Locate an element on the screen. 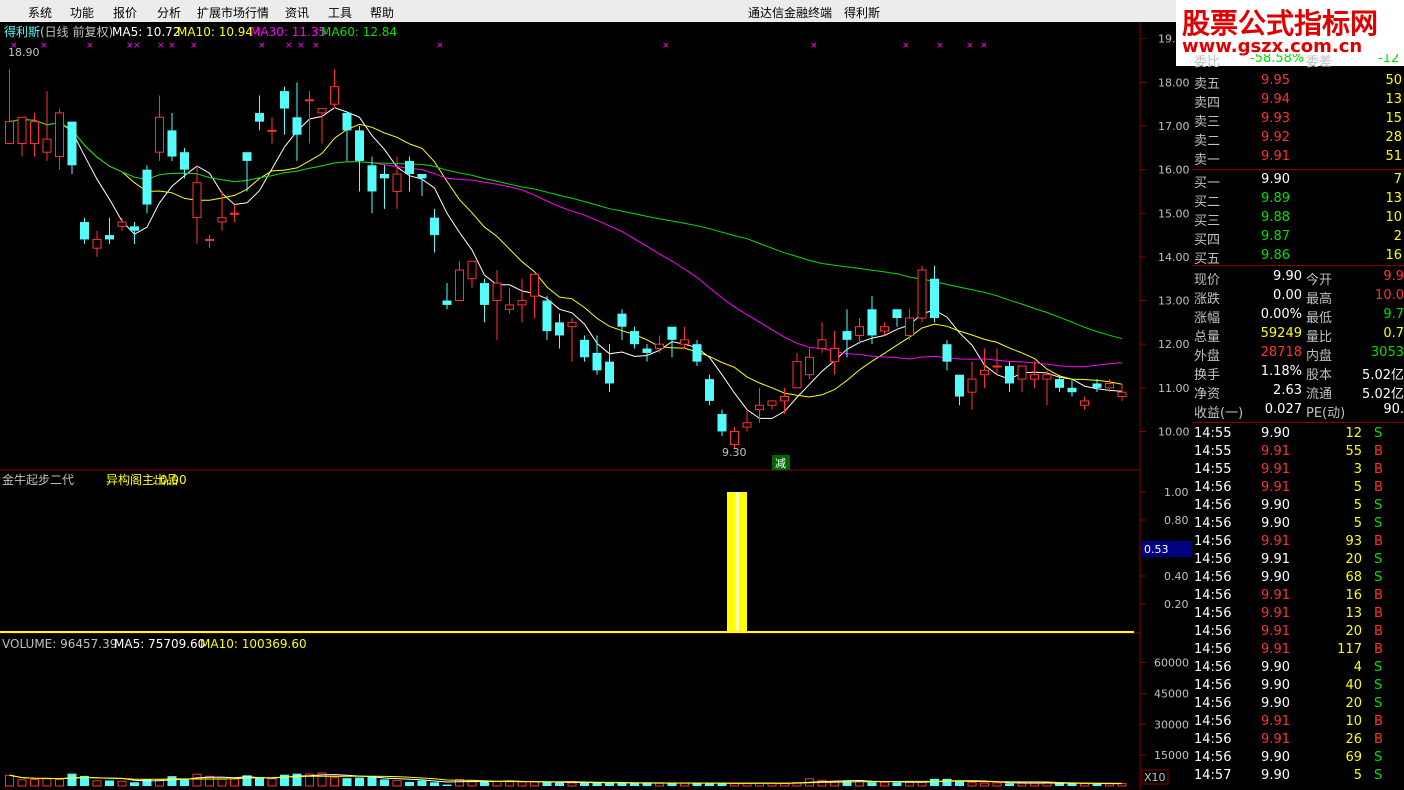 Image resolution: width=1404 pixels, height=790 pixels. buy-level-price: 9.89 is located at coordinates (1275, 198).